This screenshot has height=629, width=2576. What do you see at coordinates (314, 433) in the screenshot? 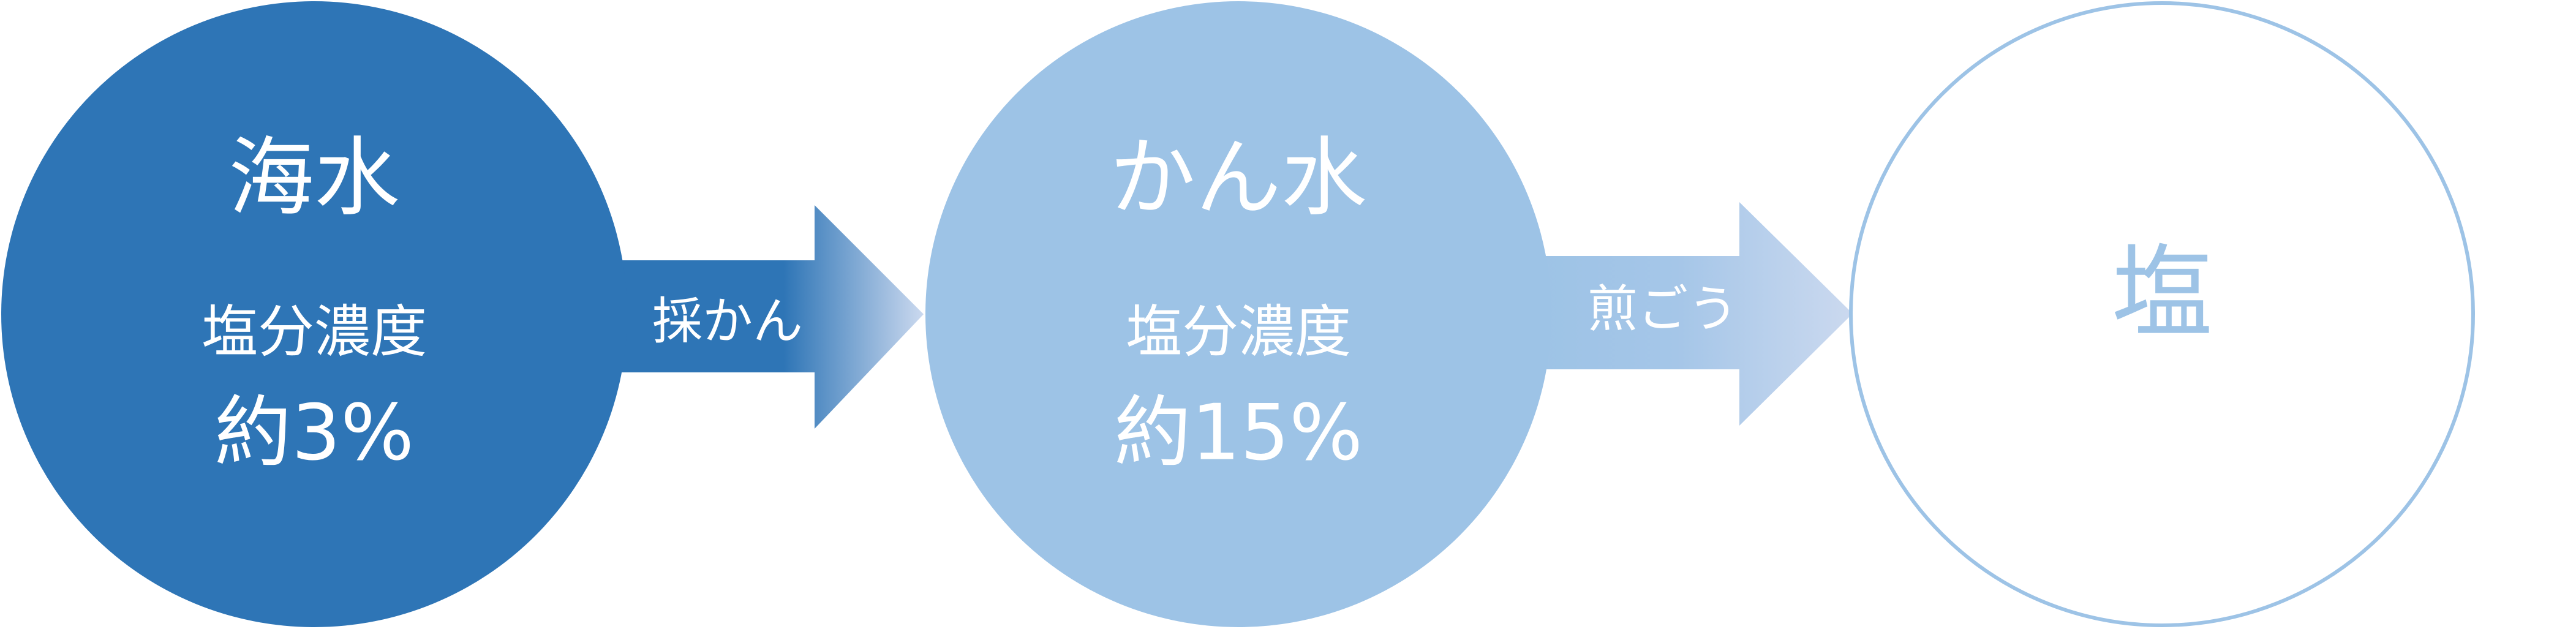
I see `stage-seawater-value: 約3%` at bounding box center [314, 433].